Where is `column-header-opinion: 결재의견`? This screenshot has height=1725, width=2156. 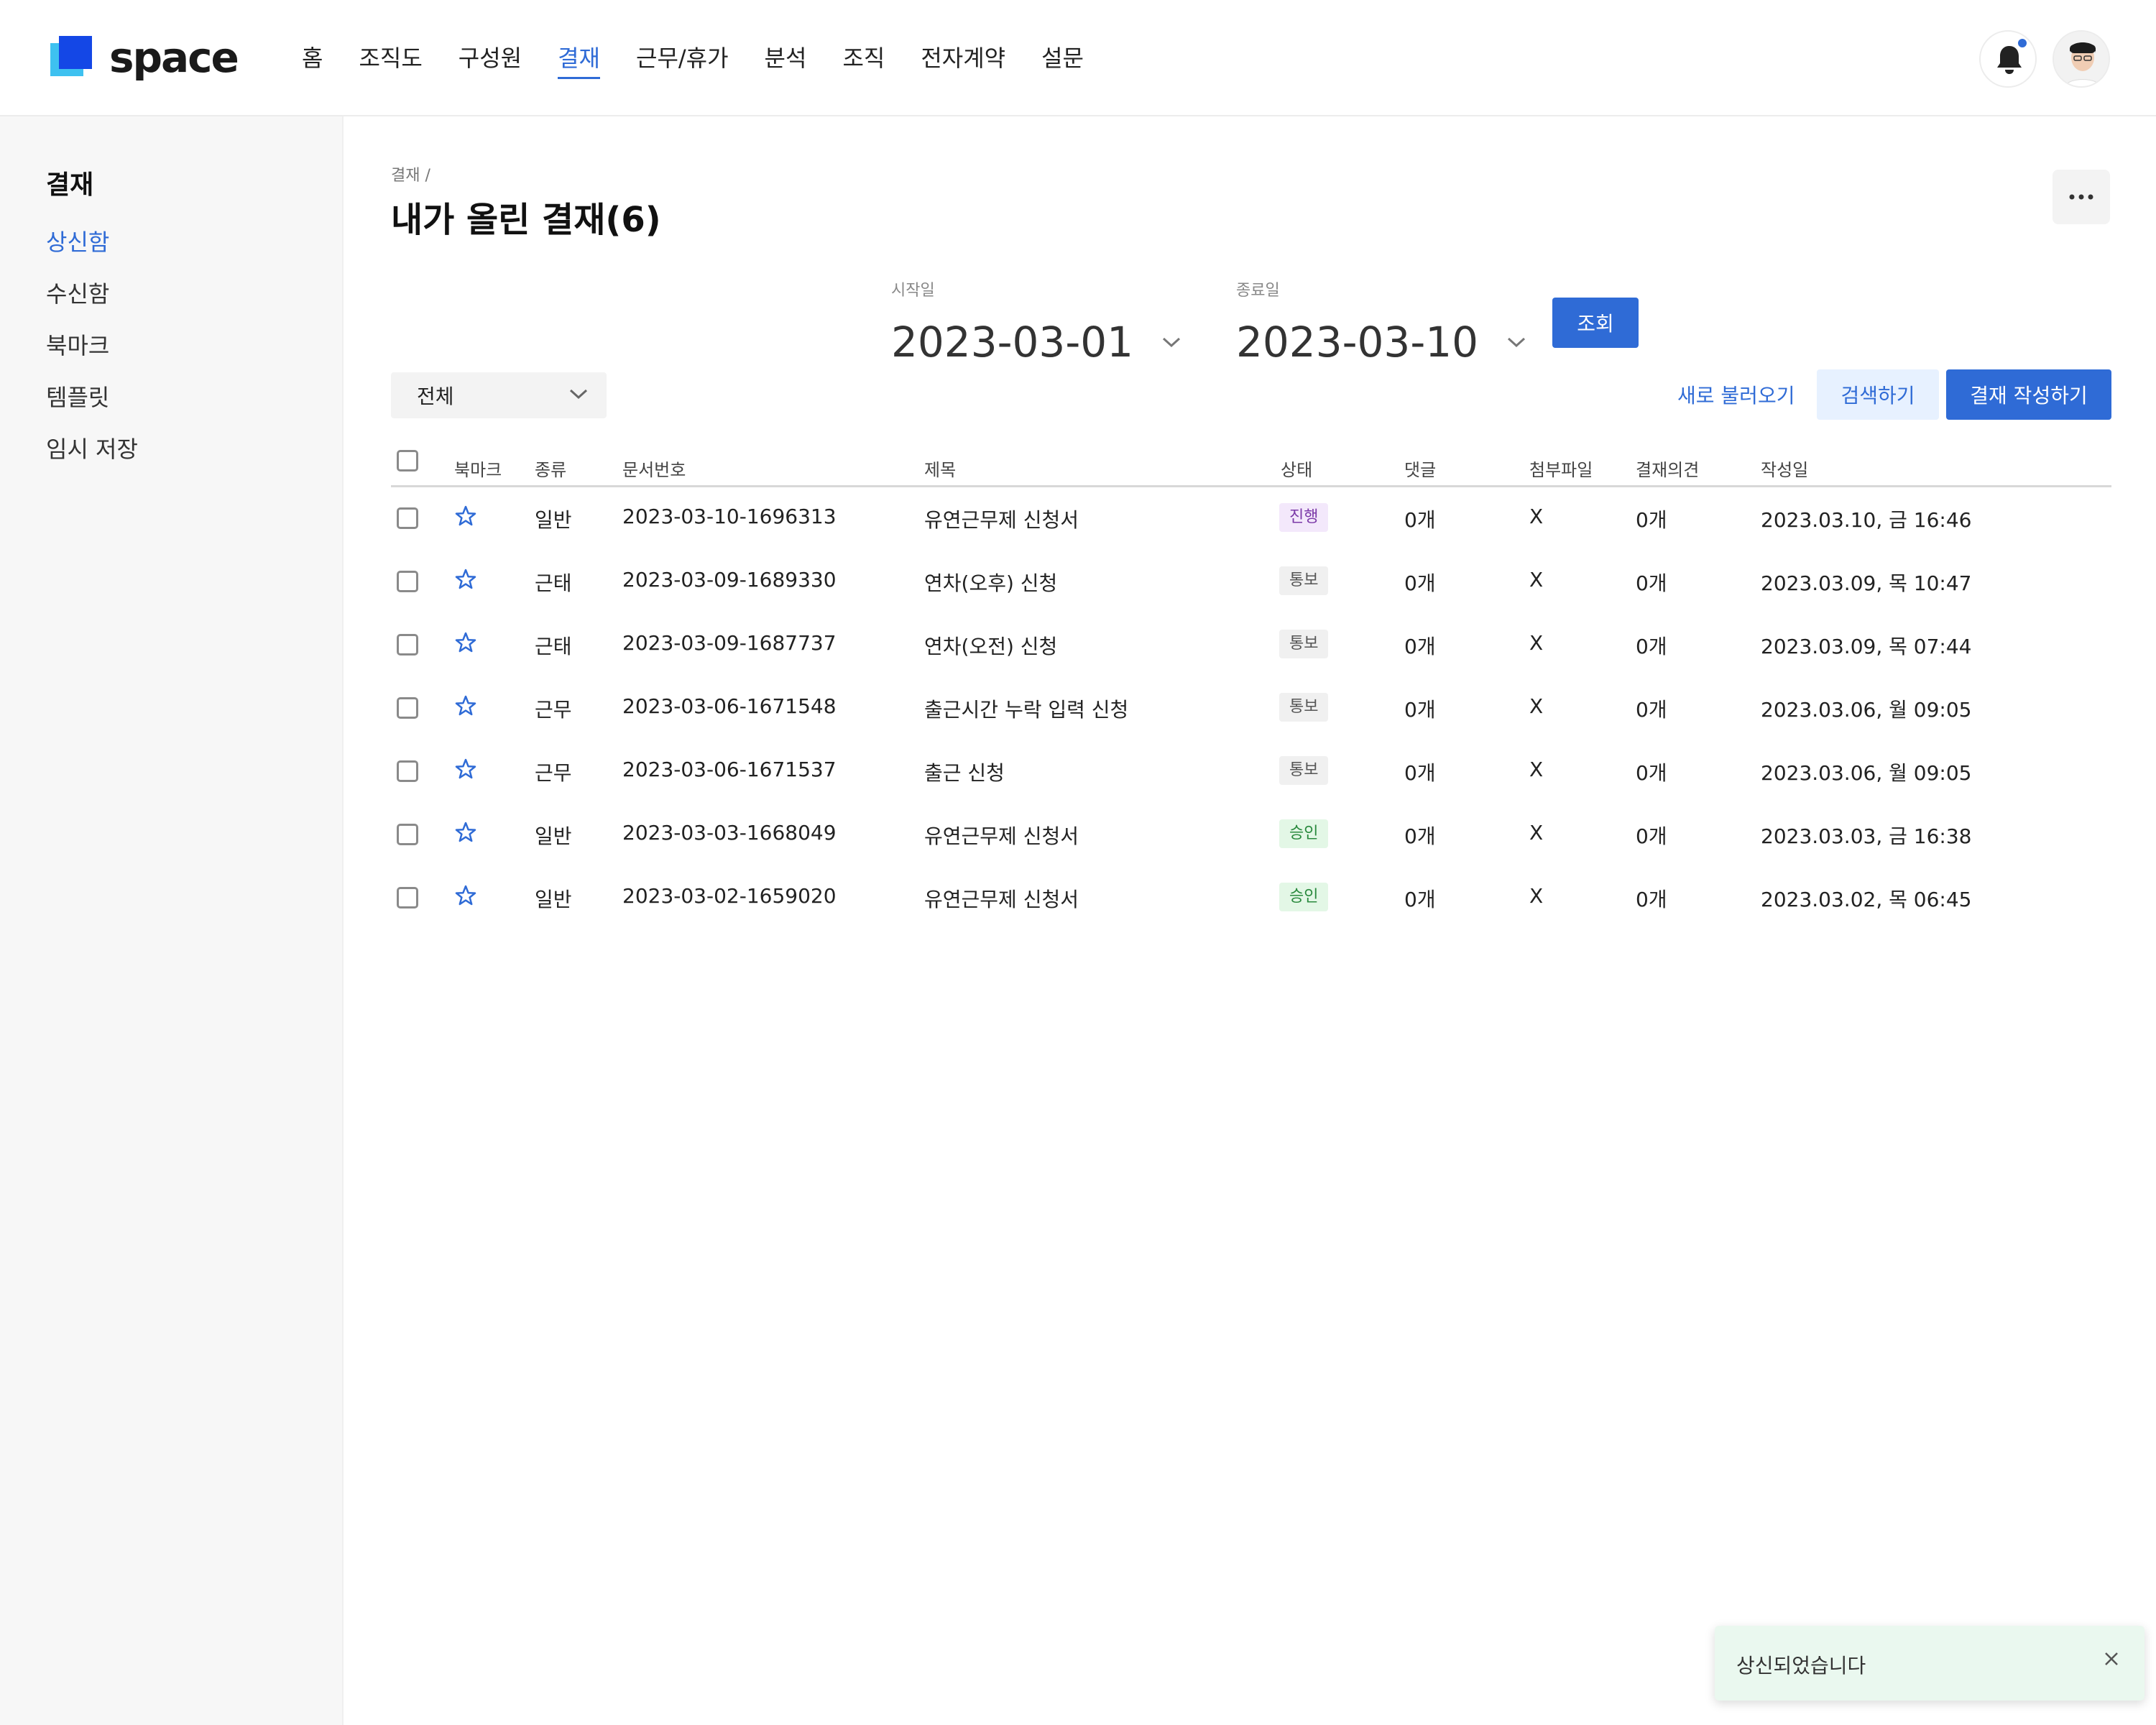 column-header-opinion: 결재의견 is located at coordinates (1667, 468).